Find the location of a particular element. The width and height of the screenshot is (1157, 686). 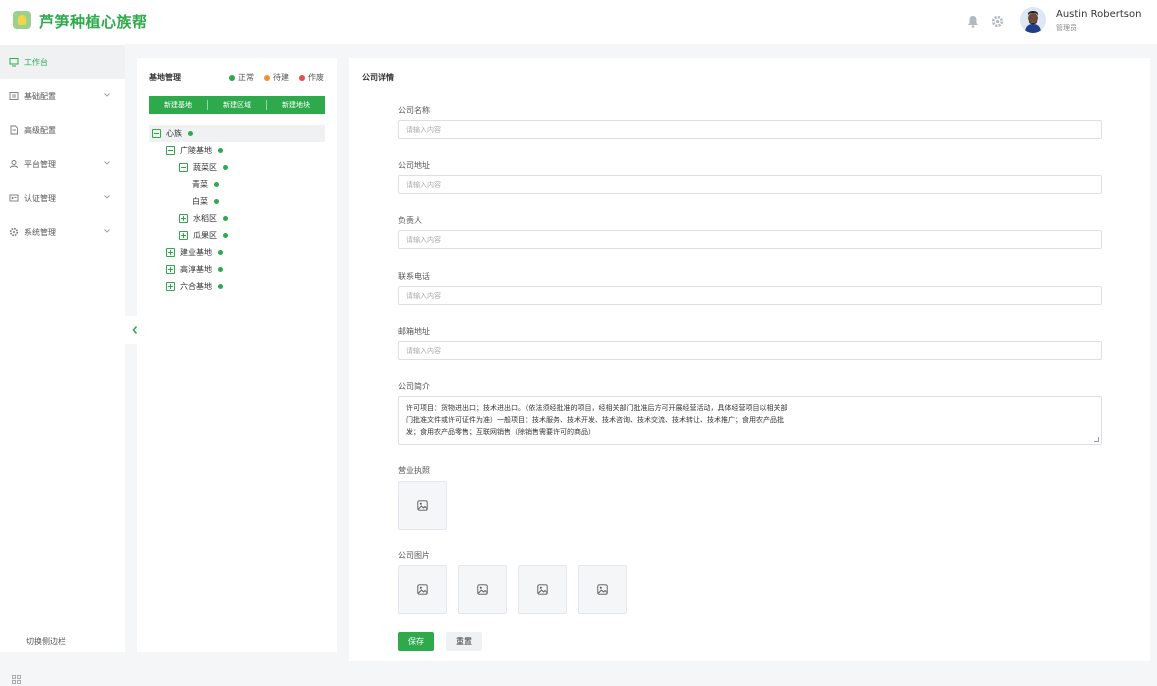

tree-node: 白菜 is located at coordinates (205, 201).